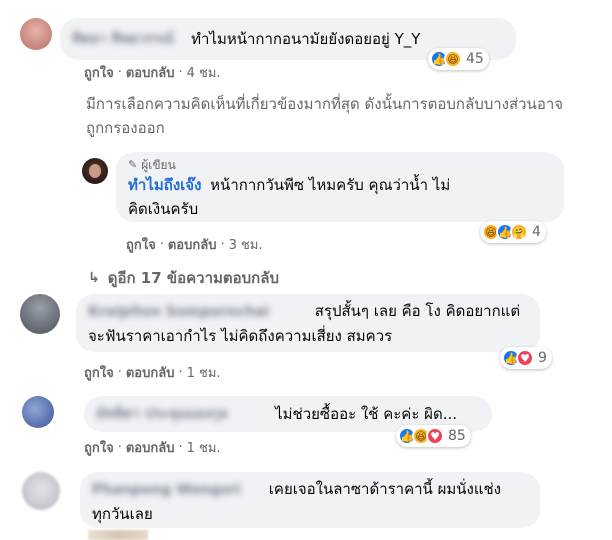 The height and width of the screenshot is (540, 612). I want to click on reaction-count: 9, so click(542, 358).